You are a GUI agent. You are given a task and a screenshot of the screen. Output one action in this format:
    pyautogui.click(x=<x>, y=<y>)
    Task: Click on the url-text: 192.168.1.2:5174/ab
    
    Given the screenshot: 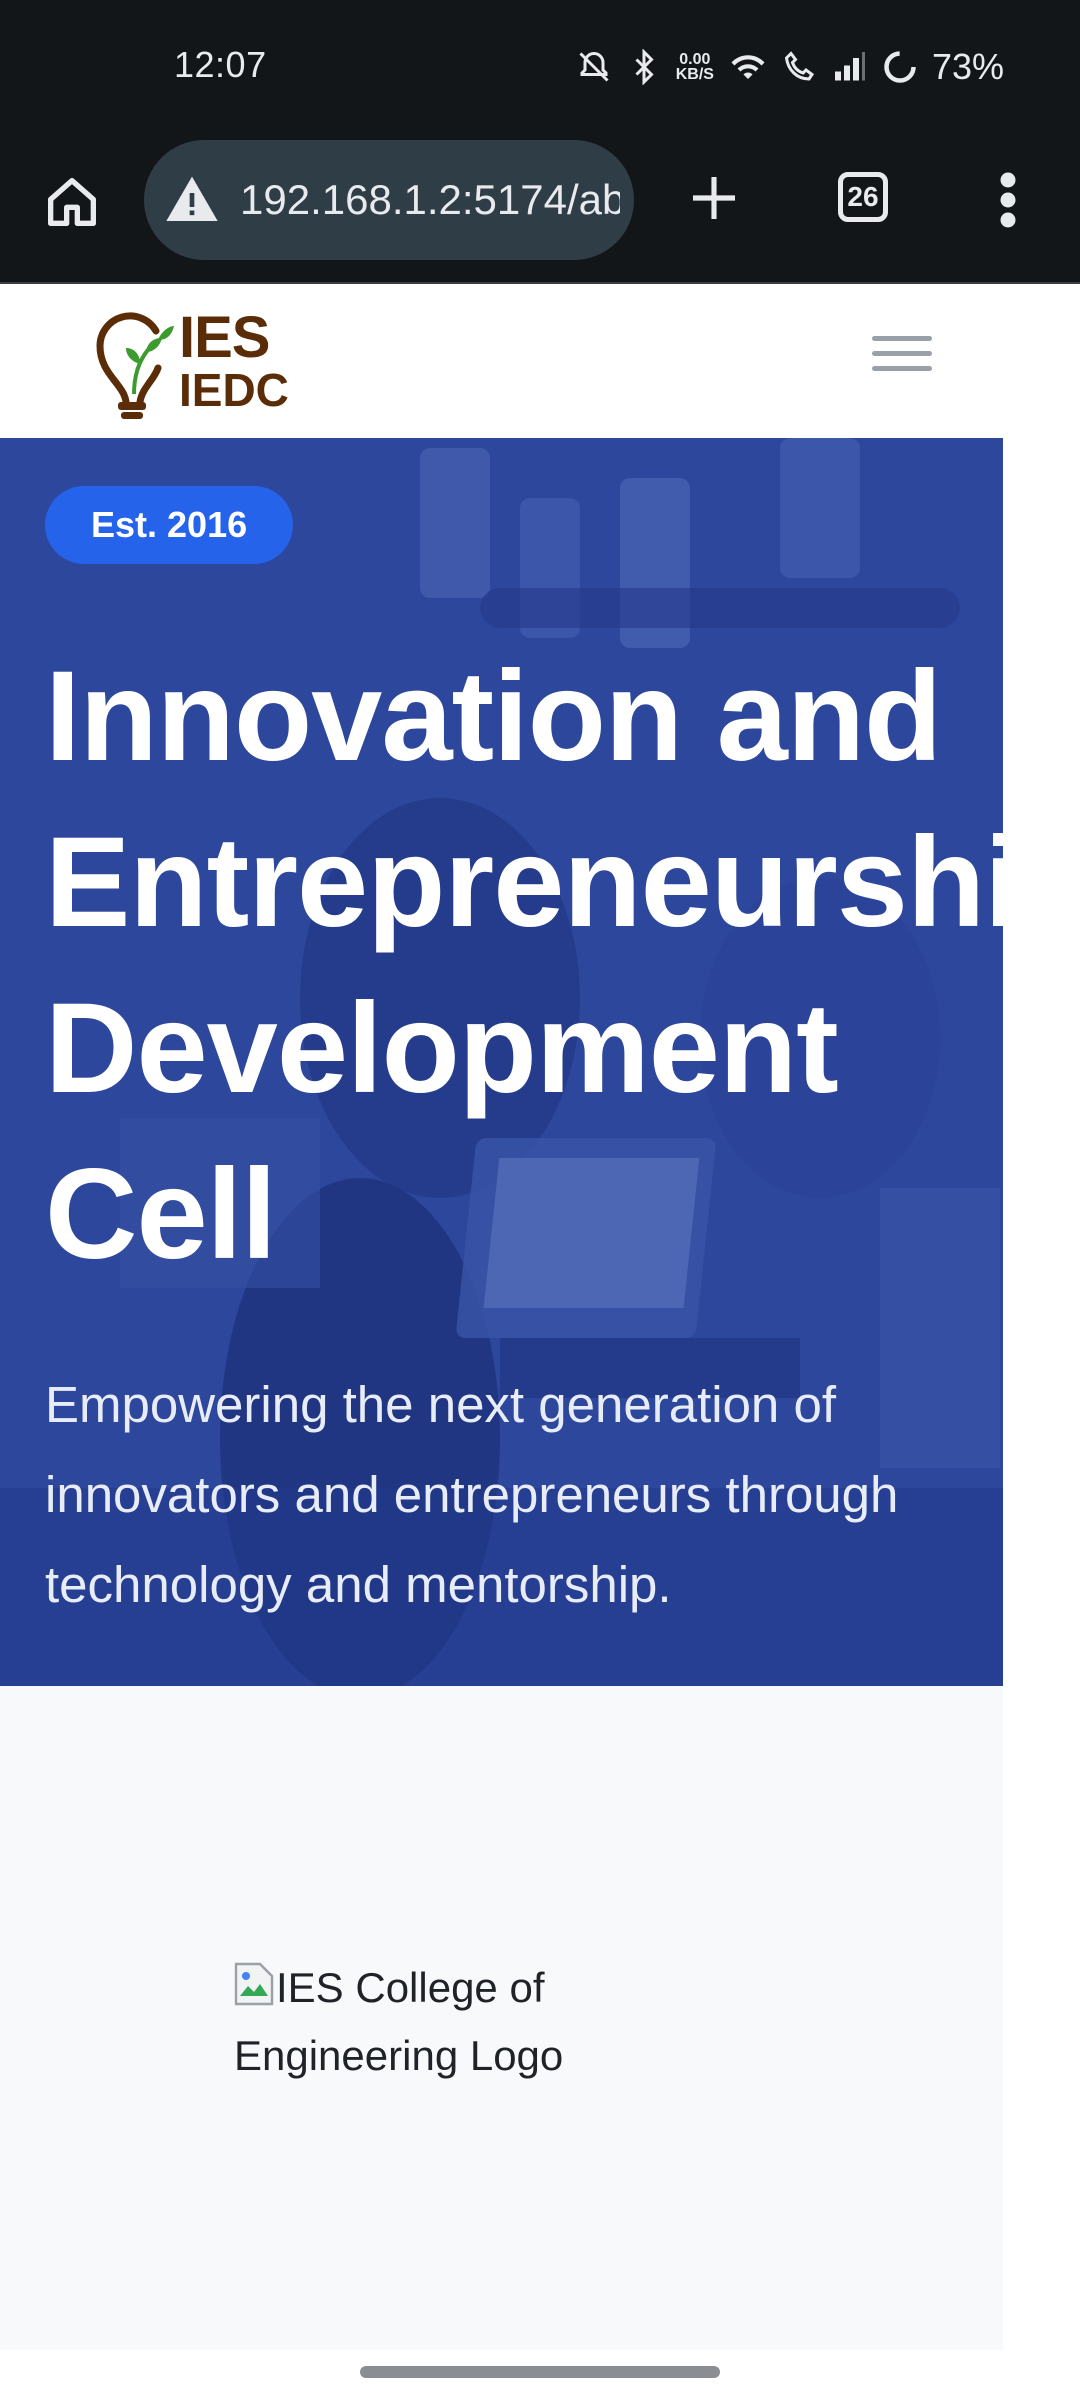 What is the action you would take?
    pyautogui.click(x=430, y=200)
    